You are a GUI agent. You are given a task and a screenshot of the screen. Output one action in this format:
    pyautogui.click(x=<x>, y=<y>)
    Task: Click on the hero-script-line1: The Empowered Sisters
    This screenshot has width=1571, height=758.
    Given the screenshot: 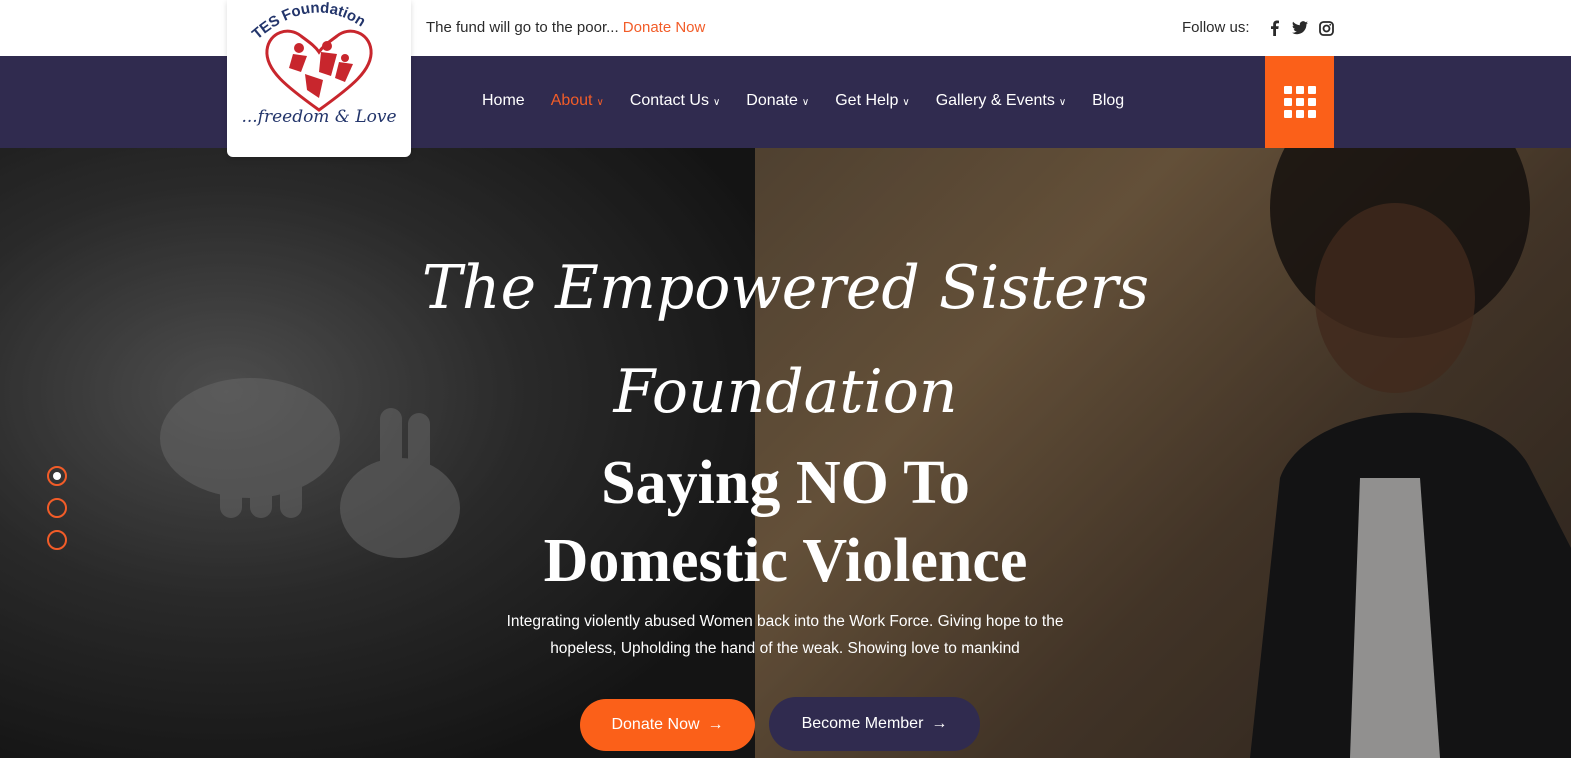 What is the action you would take?
    pyautogui.click(x=785, y=288)
    